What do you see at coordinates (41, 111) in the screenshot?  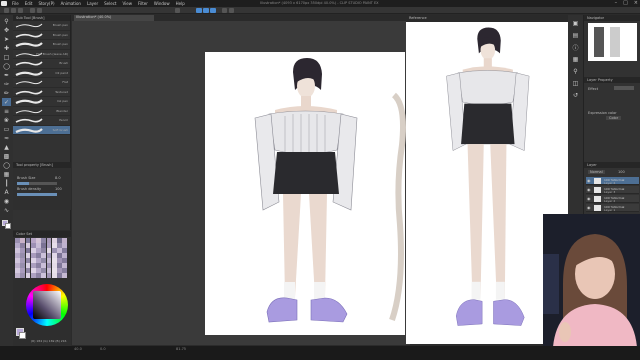 I see `brush-item: Blender` at bounding box center [41, 111].